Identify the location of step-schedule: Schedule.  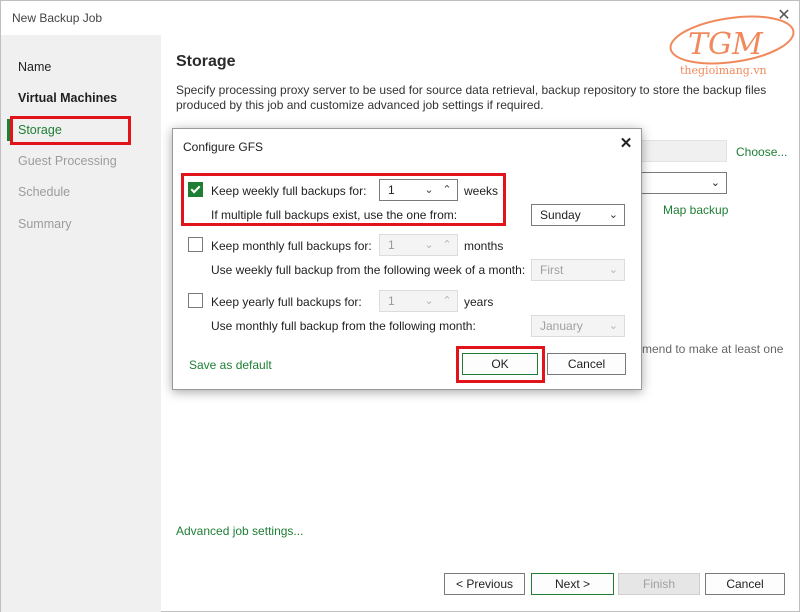
(44, 192).